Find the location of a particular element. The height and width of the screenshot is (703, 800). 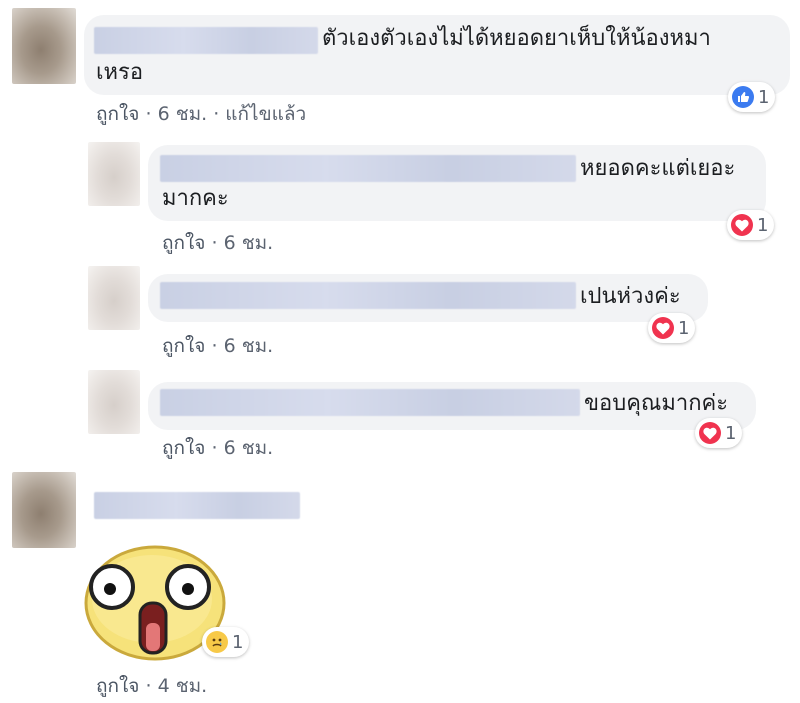

comment-meta: ถูกใจ · 6 ชม. · แก้ไขแล้ว is located at coordinates (201, 114).